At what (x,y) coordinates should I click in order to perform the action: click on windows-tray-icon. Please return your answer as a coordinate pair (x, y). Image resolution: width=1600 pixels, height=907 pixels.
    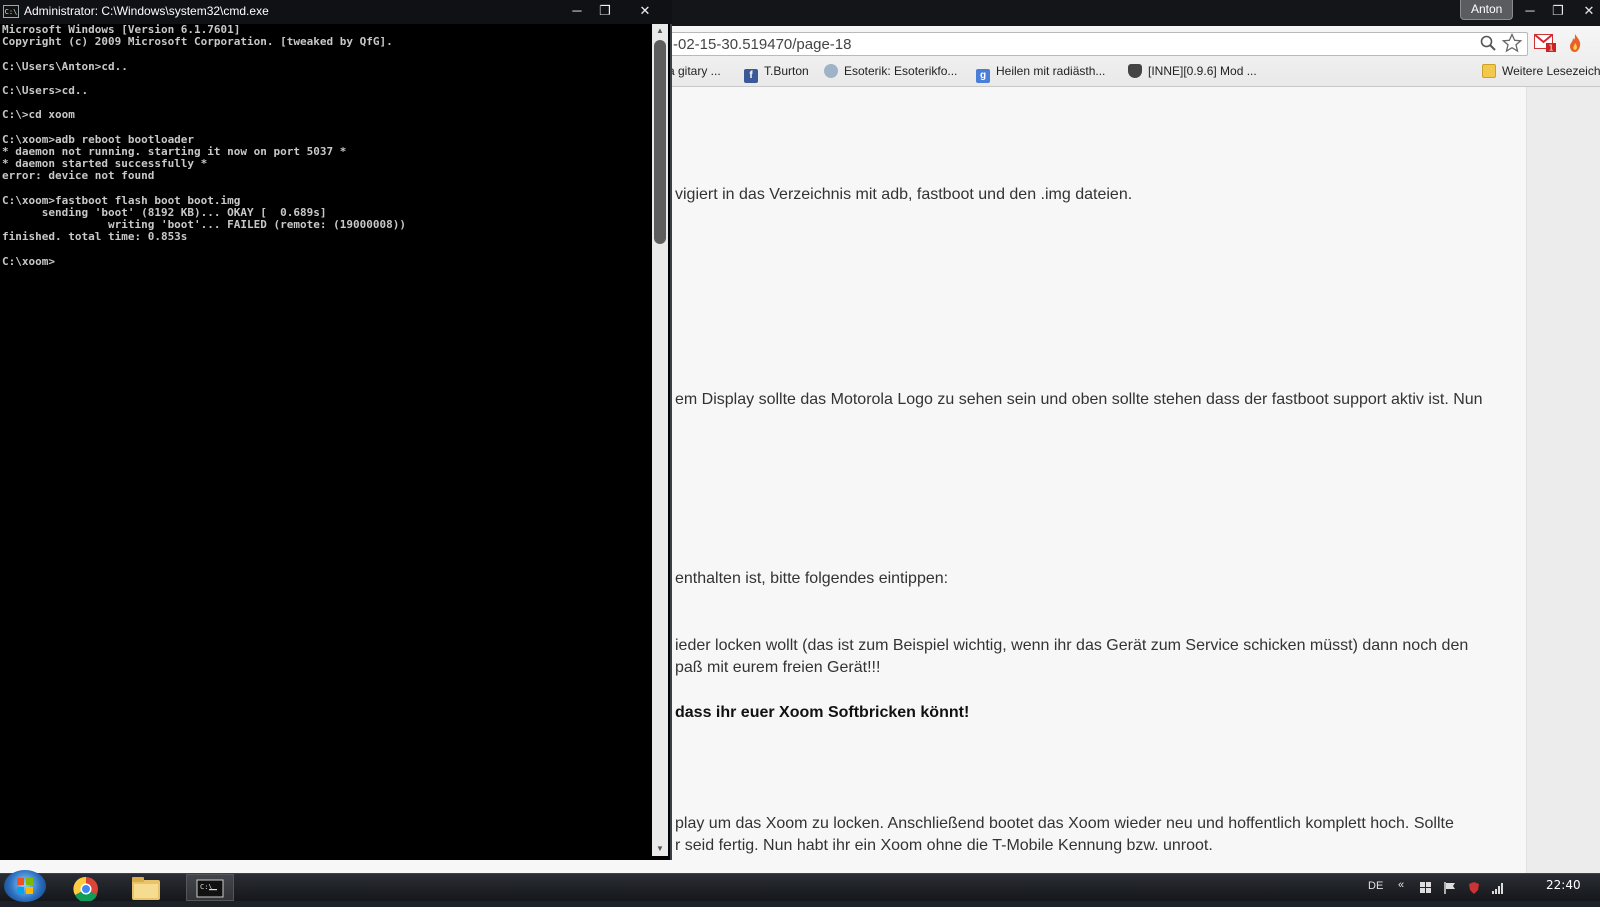
    Looking at the image, I should click on (1426, 888).